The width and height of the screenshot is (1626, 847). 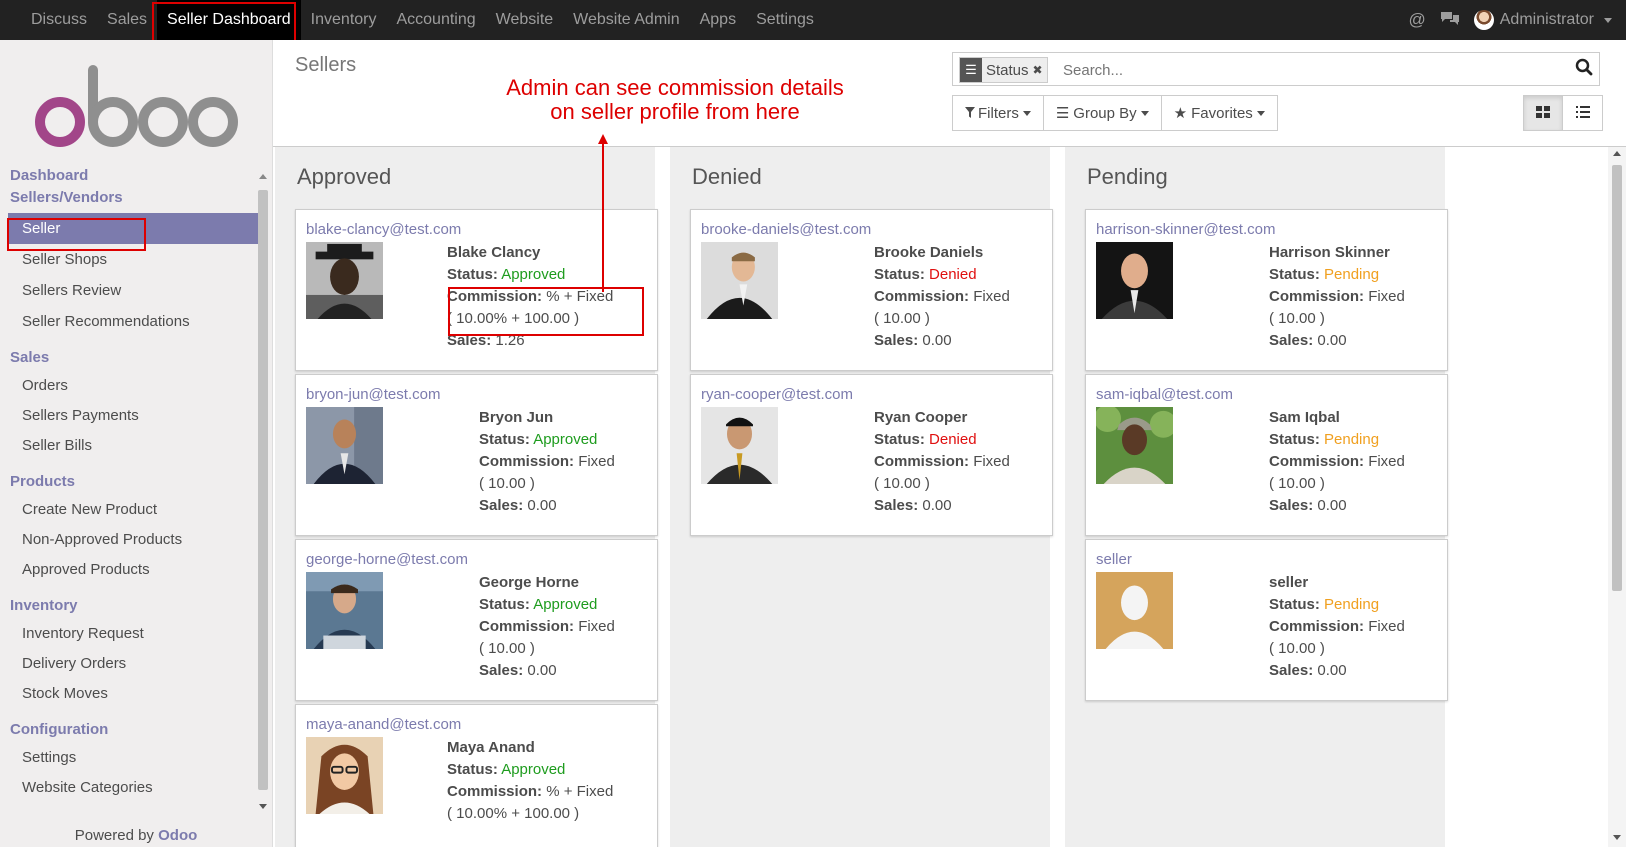 What do you see at coordinates (344, 20) in the screenshot?
I see `menu-inventory: Inventory` at bounding box center [344, 20].